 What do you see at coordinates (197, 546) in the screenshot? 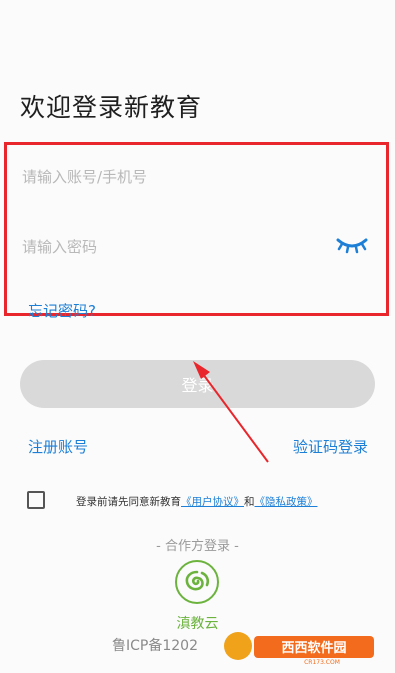
I see `partner-login-title: - 合作方登录 -` at bounding box center [197, 546].